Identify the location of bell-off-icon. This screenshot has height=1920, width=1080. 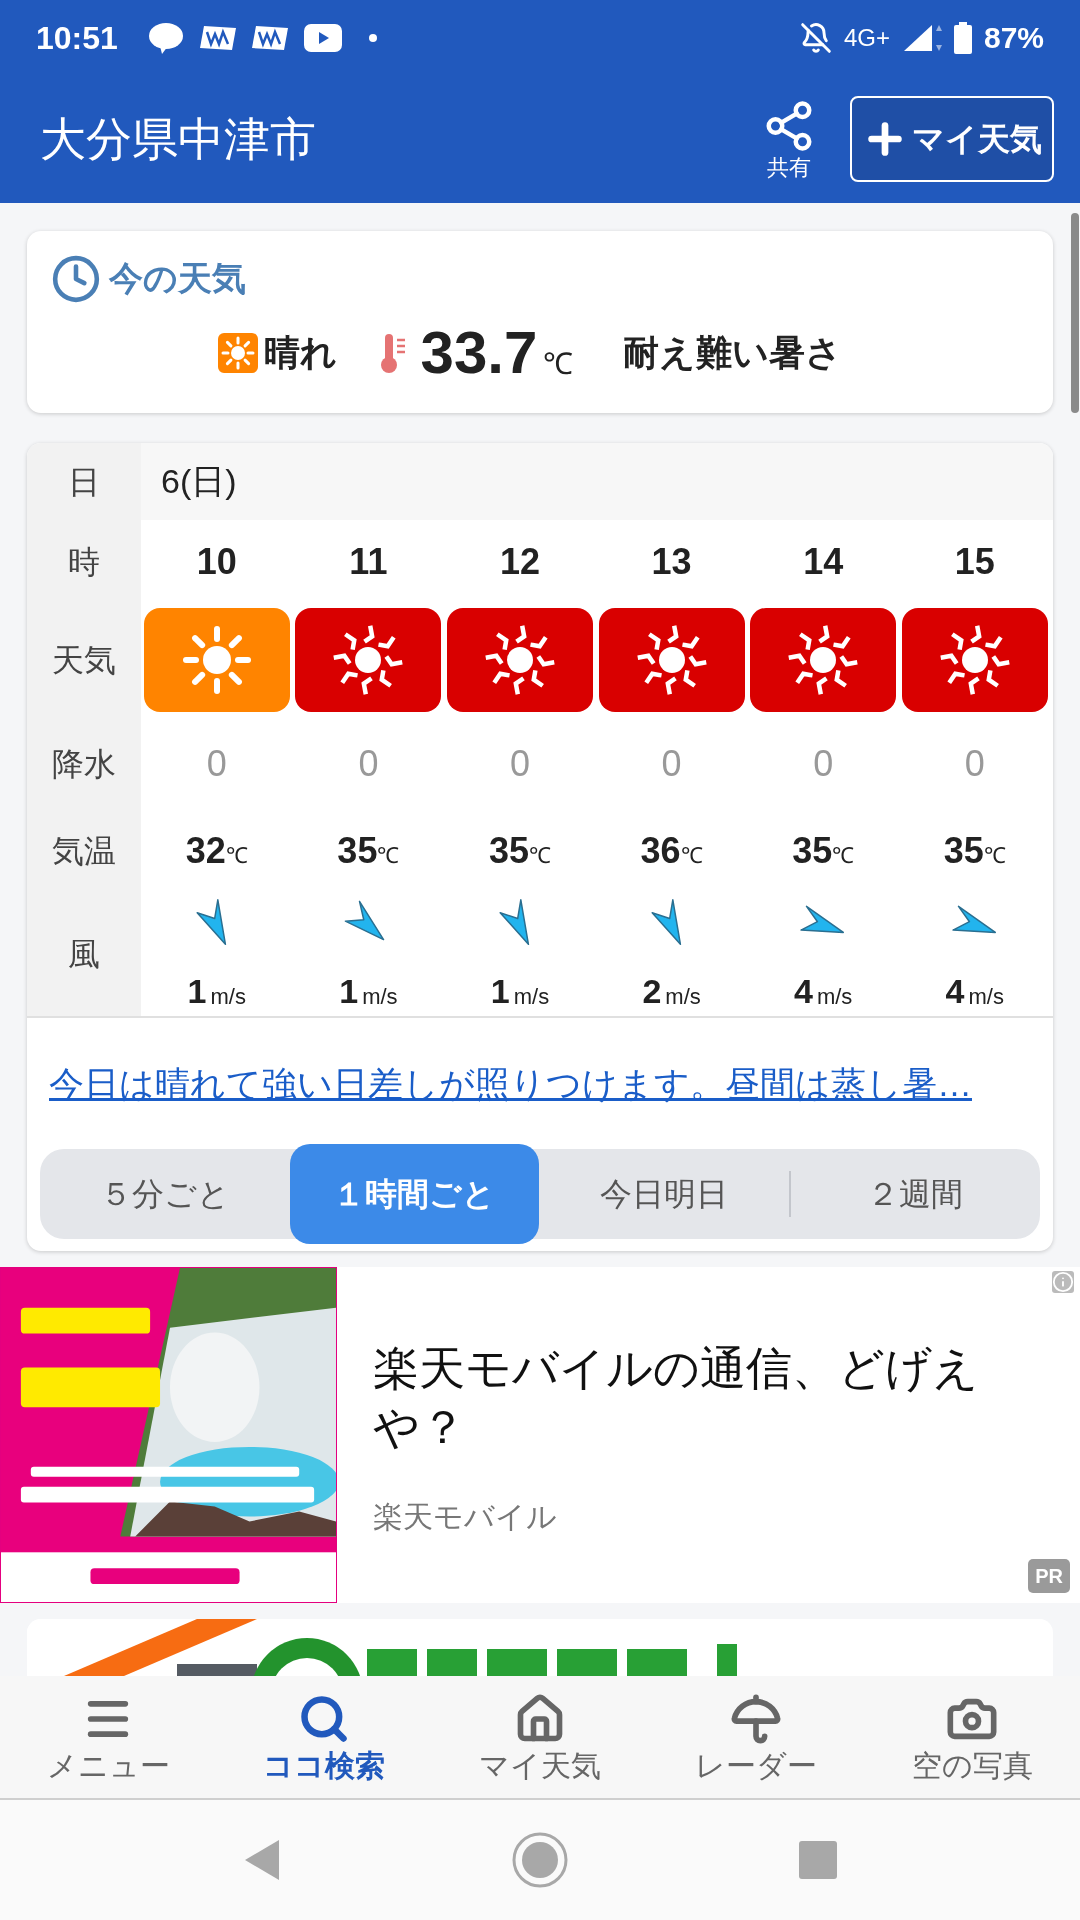
(815, 37).